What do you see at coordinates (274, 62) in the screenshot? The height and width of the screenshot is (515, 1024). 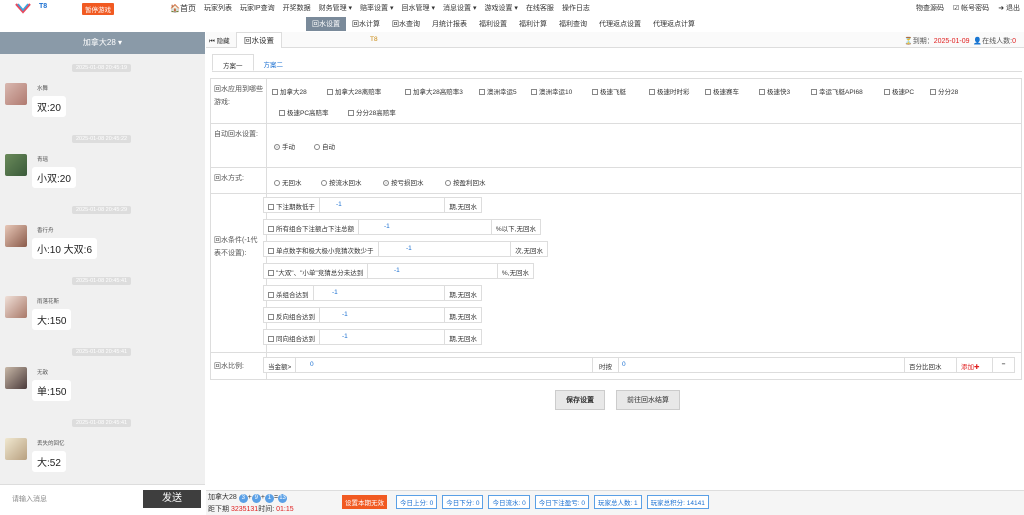 I see `tab-scheme-2: 方案二` at bounding box center [274, 62].